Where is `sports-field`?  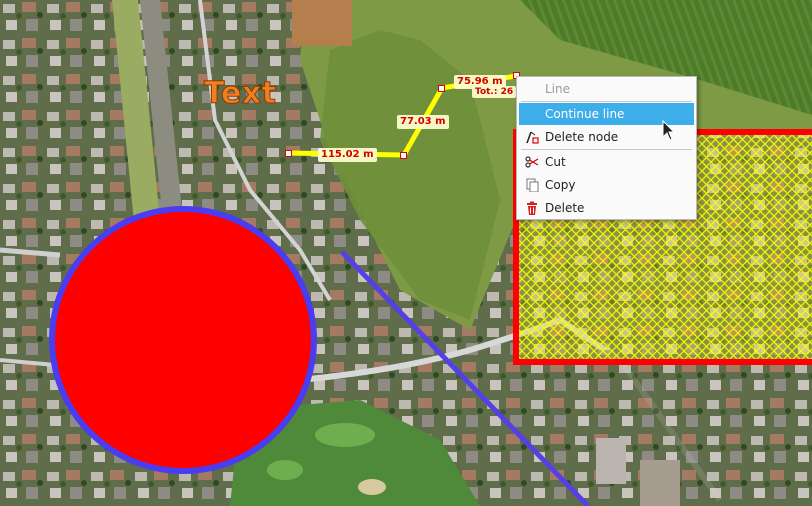
sports-field is located at coordinates (322, 23).